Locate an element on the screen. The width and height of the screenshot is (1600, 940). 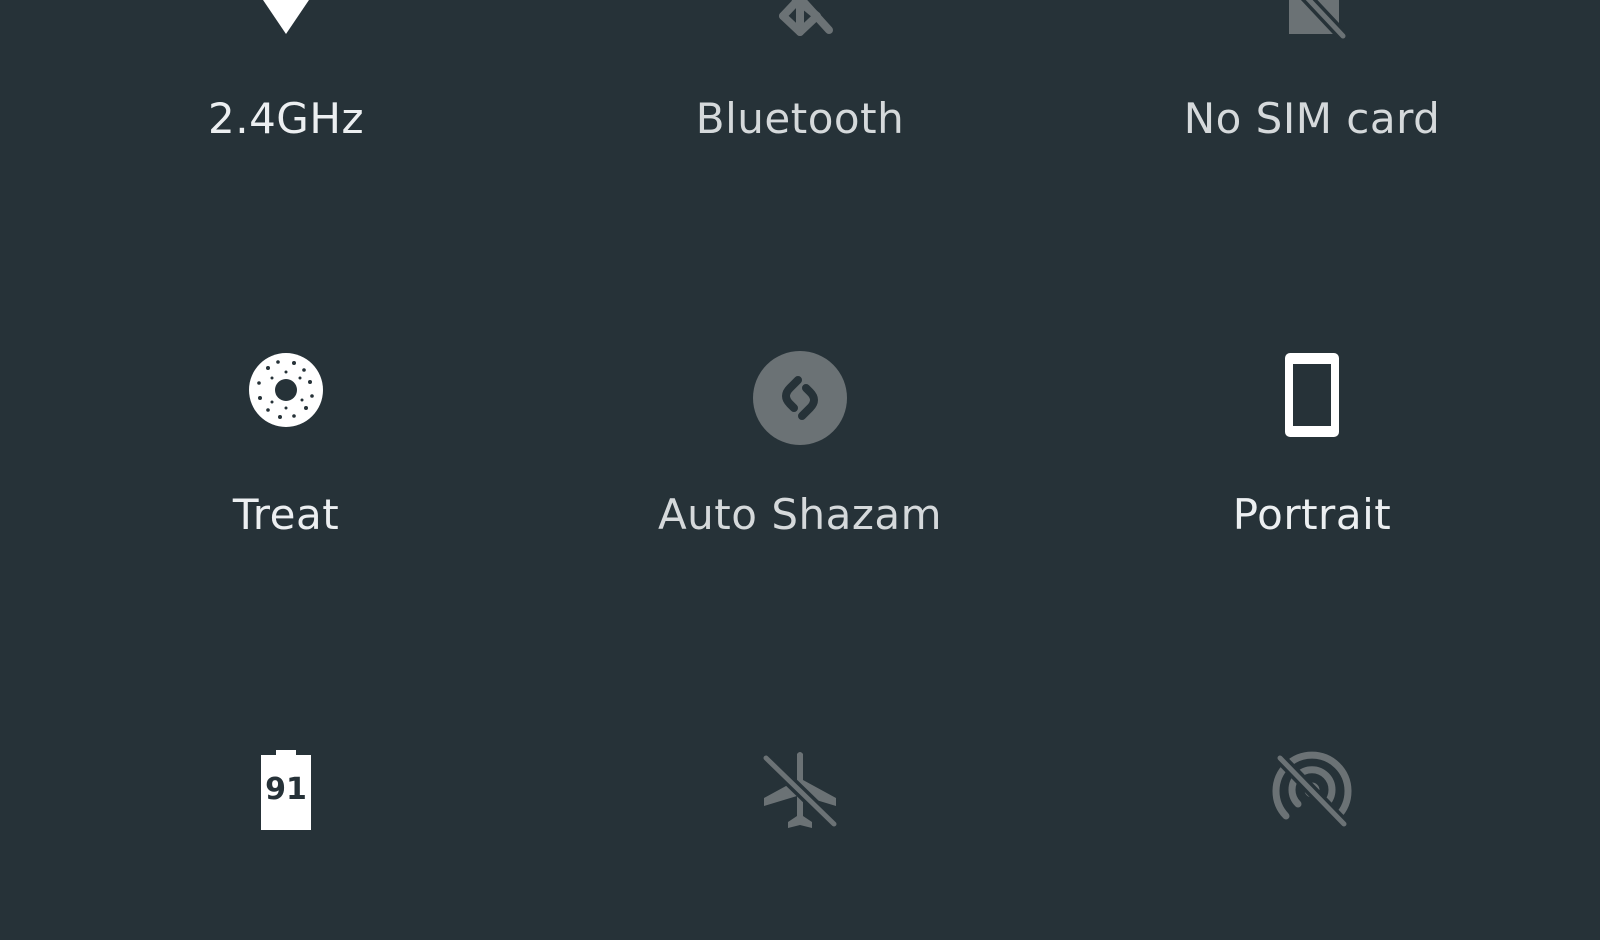
bluetooth-off-icon is located at coordinates (806, 18).